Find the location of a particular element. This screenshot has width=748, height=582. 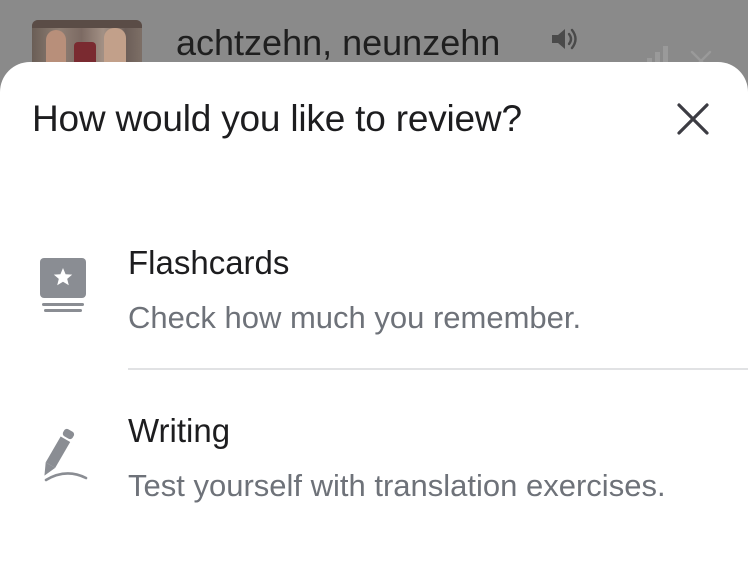

option-divider is located at coordinates (438, 369).